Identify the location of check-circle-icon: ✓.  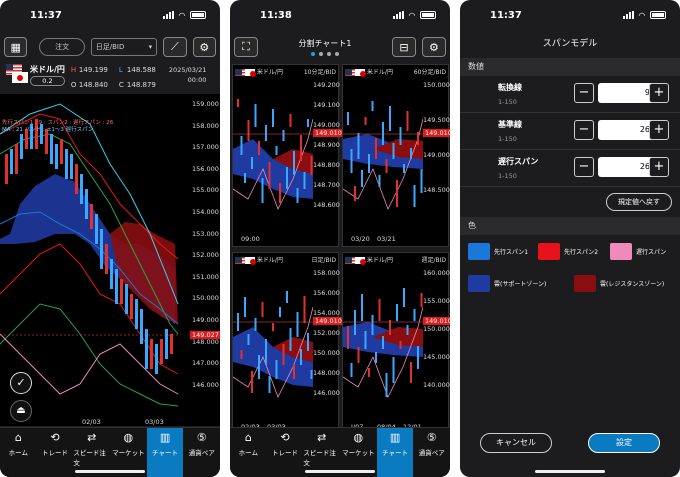
(21, 382).